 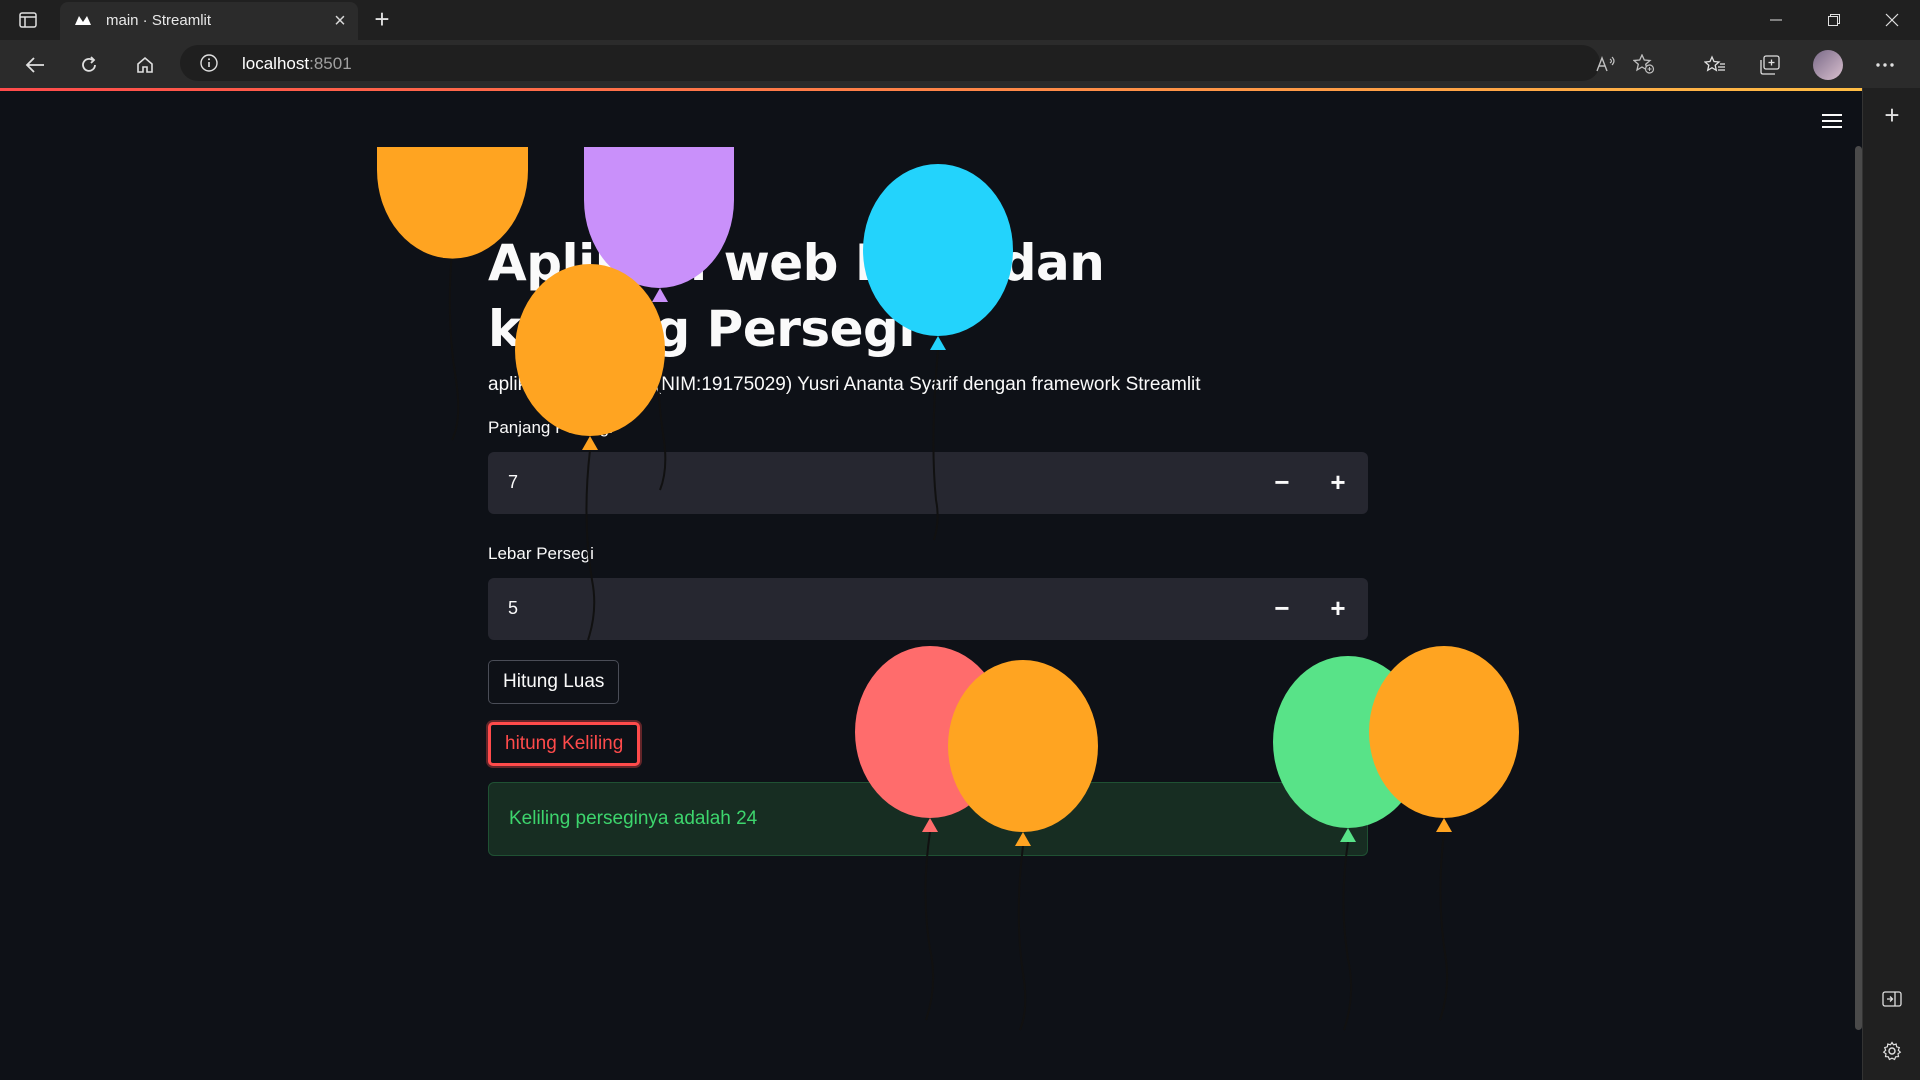 What do you see at coordinates (159, 20) in the screenshot?
I see `tab-title: main · Streamlit` at bounding box center [159, 20].